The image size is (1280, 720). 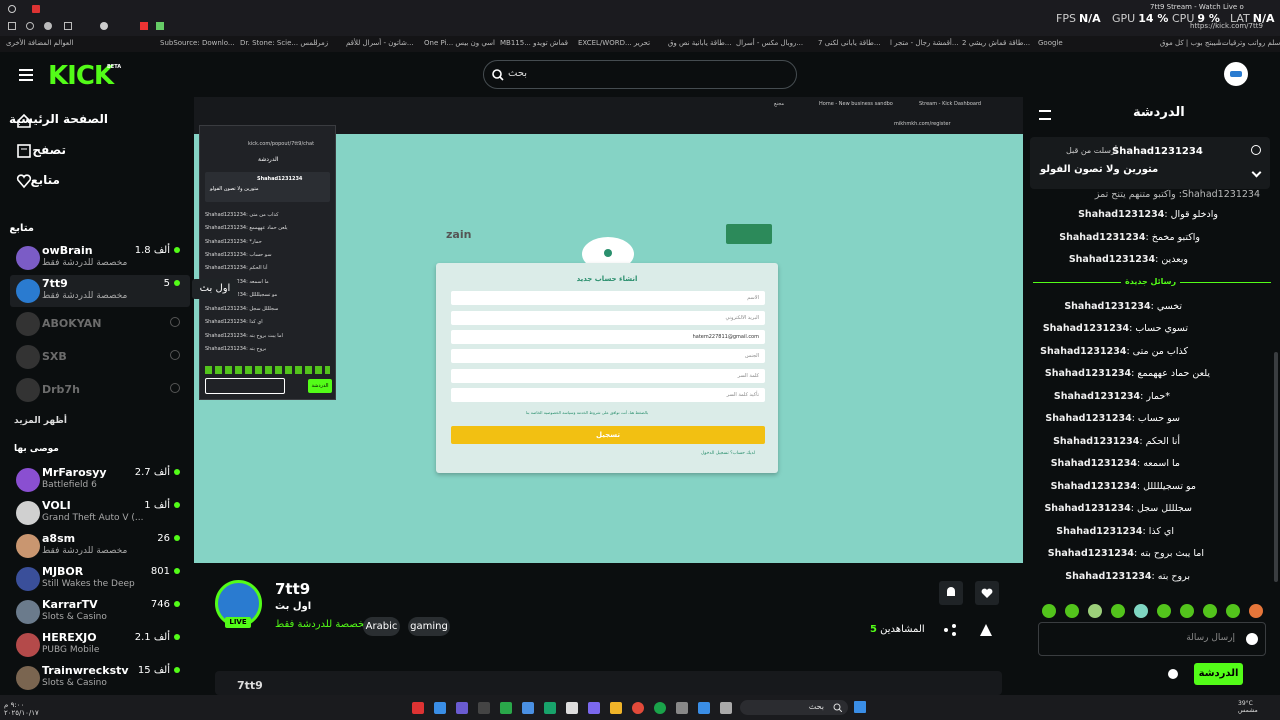 I want to click on taskbar-clock: ٩:٠٠ م ٢٠٢٥/١٠/١٧, so click(x=21, y=709).